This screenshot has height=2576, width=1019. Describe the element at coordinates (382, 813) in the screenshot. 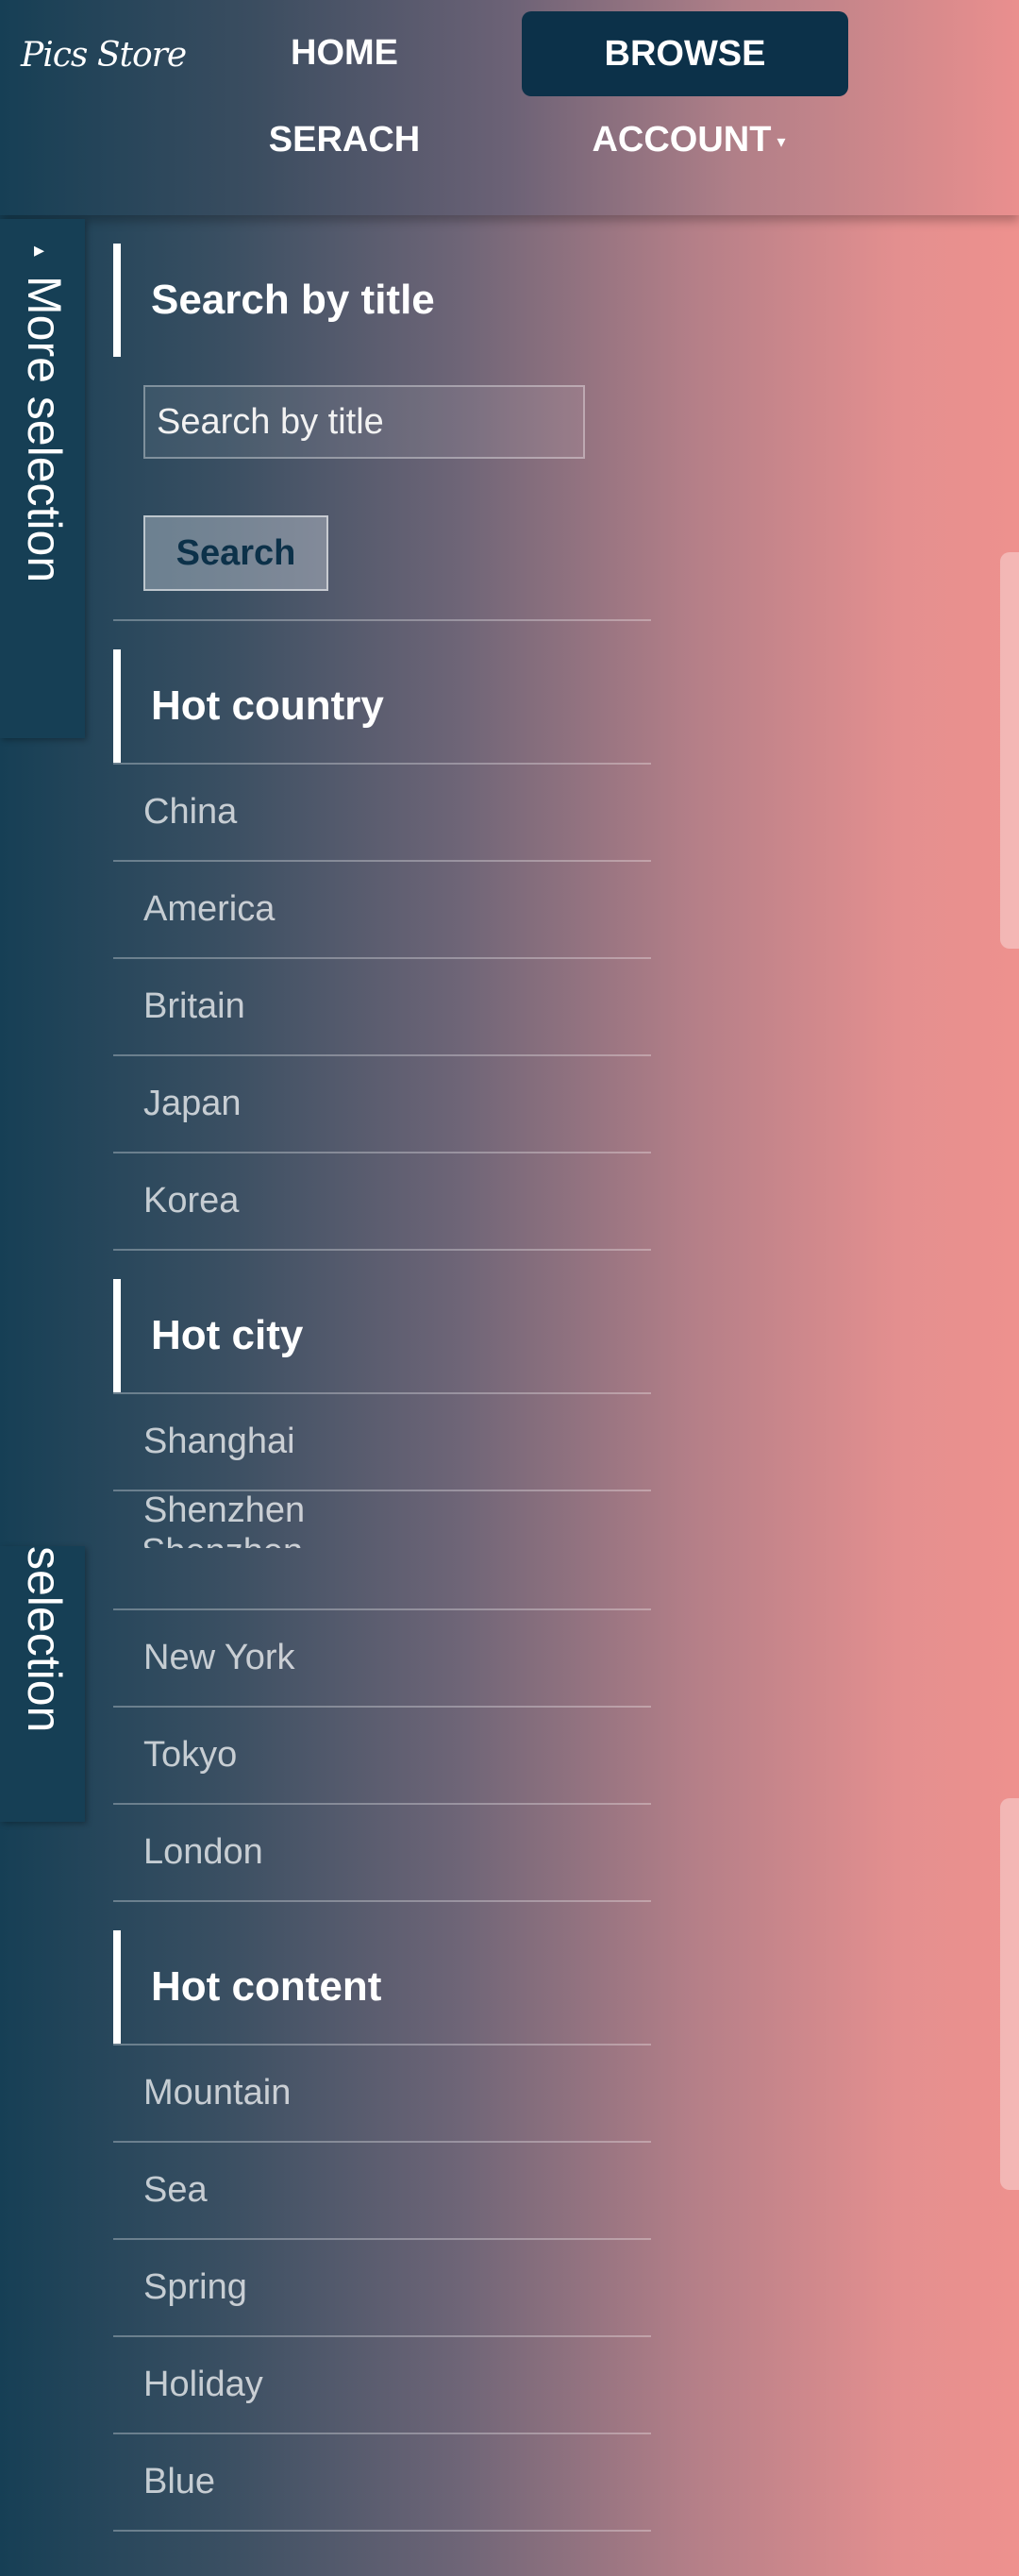

I see `country-item: China` at that location.